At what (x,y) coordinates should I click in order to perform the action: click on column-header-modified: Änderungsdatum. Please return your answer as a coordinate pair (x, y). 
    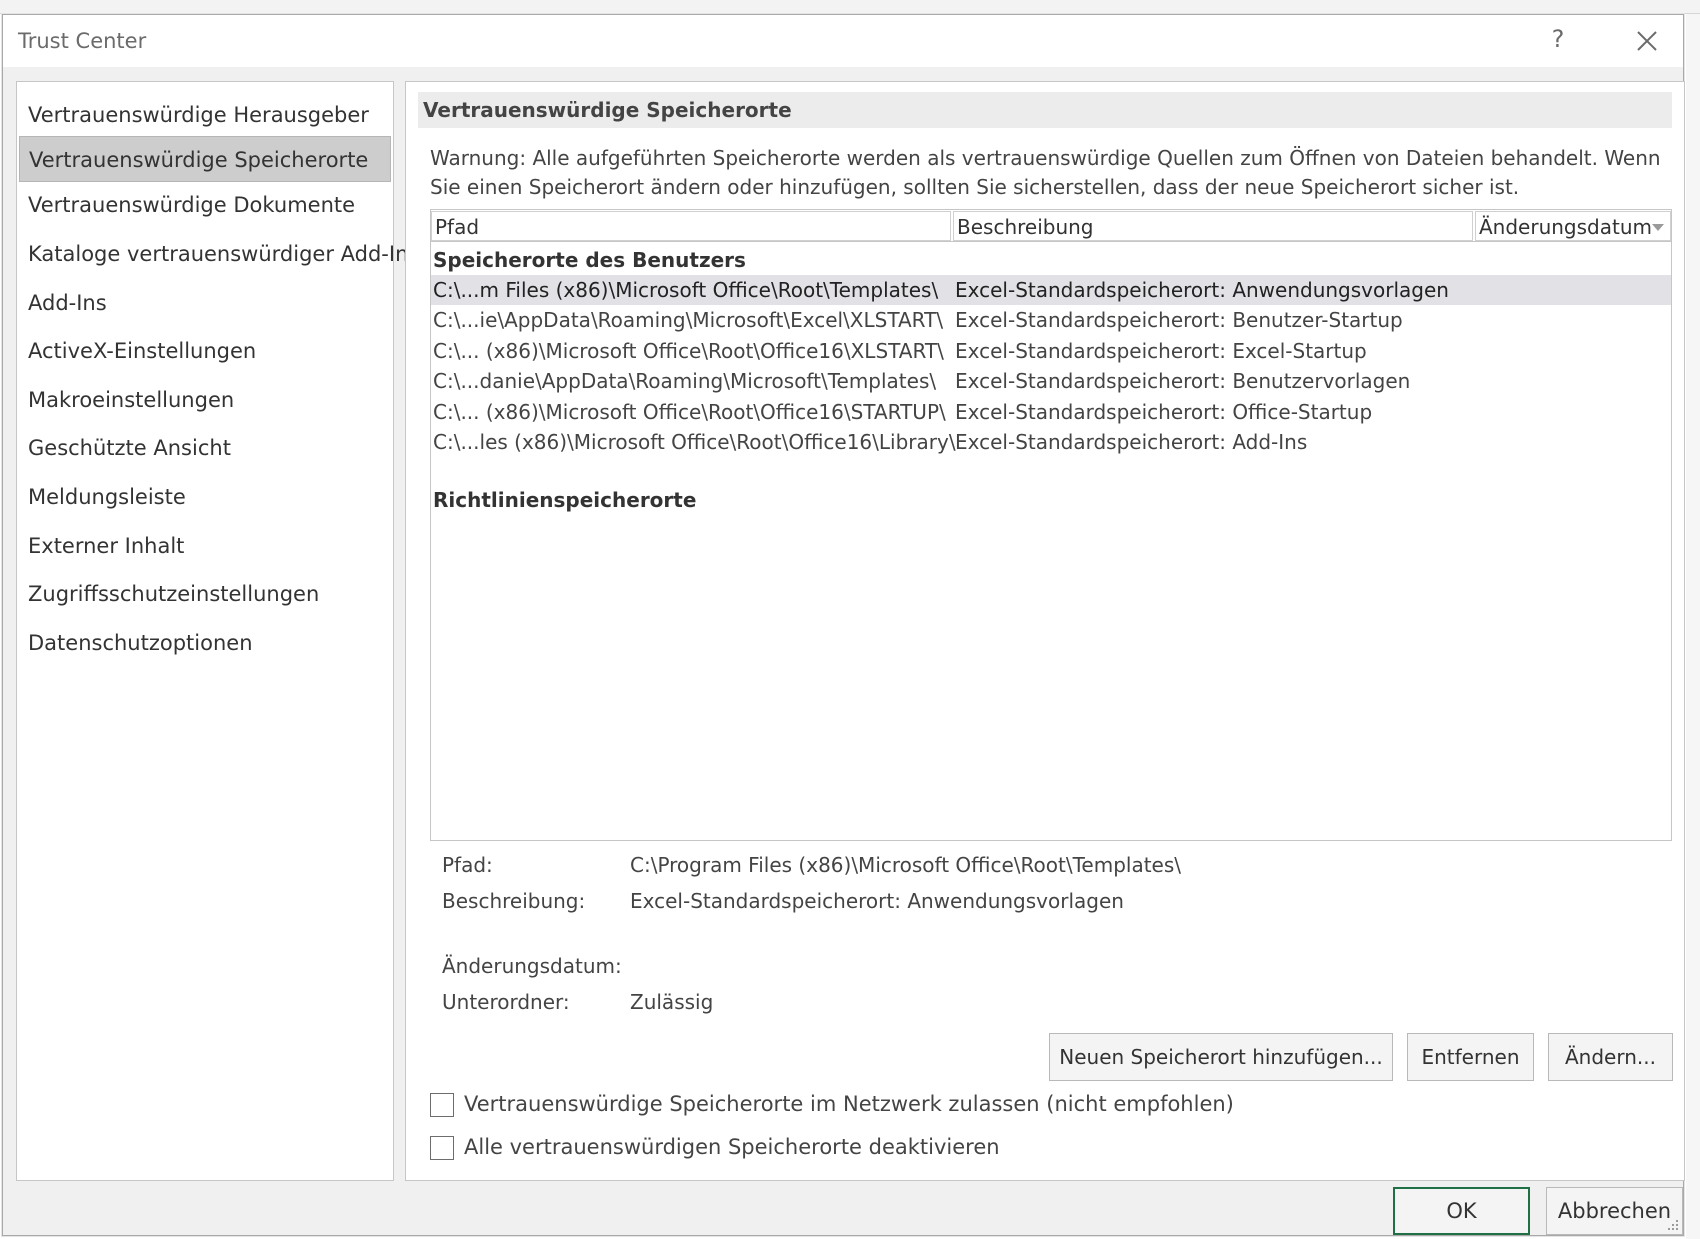
    Looking at the image, I should click on (1573, 226).